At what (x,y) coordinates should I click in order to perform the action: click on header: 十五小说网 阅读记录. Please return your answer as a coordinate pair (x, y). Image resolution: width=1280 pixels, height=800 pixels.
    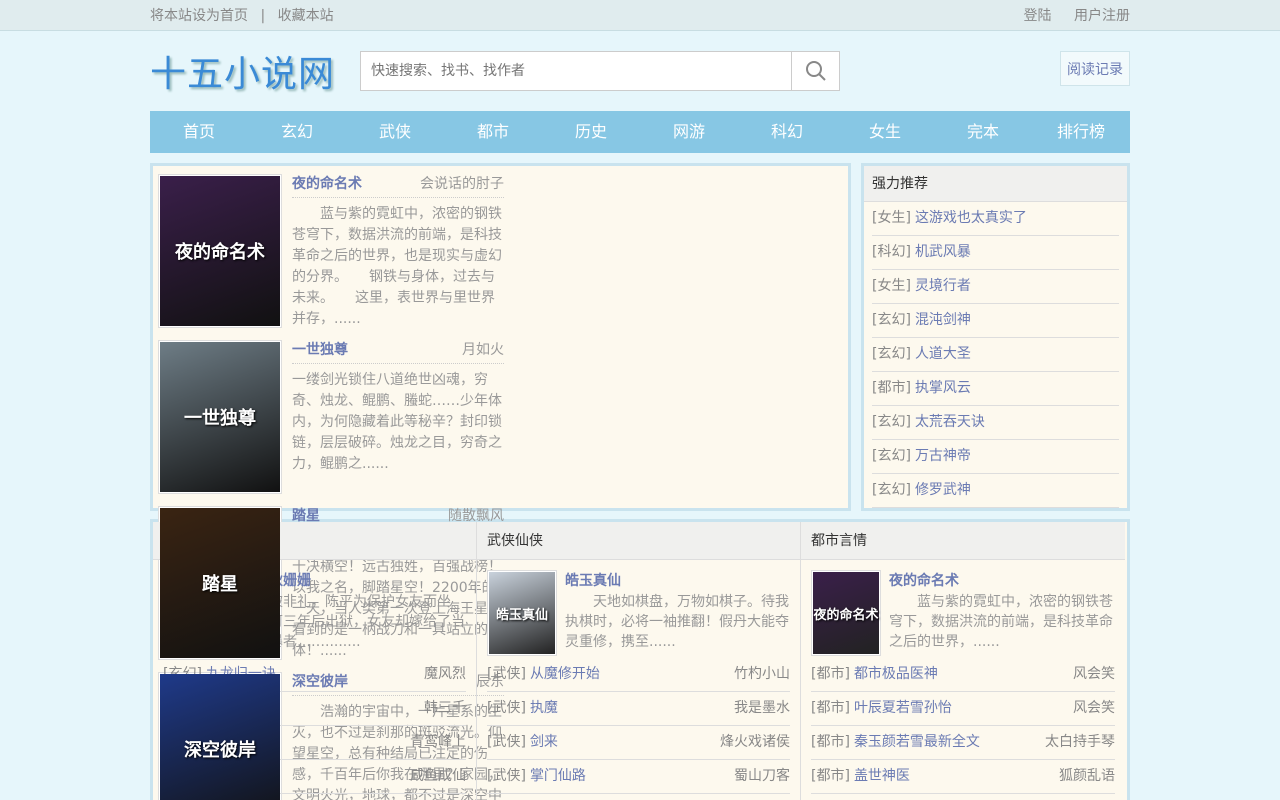
    Looking at the image, I should click on (640, 71).